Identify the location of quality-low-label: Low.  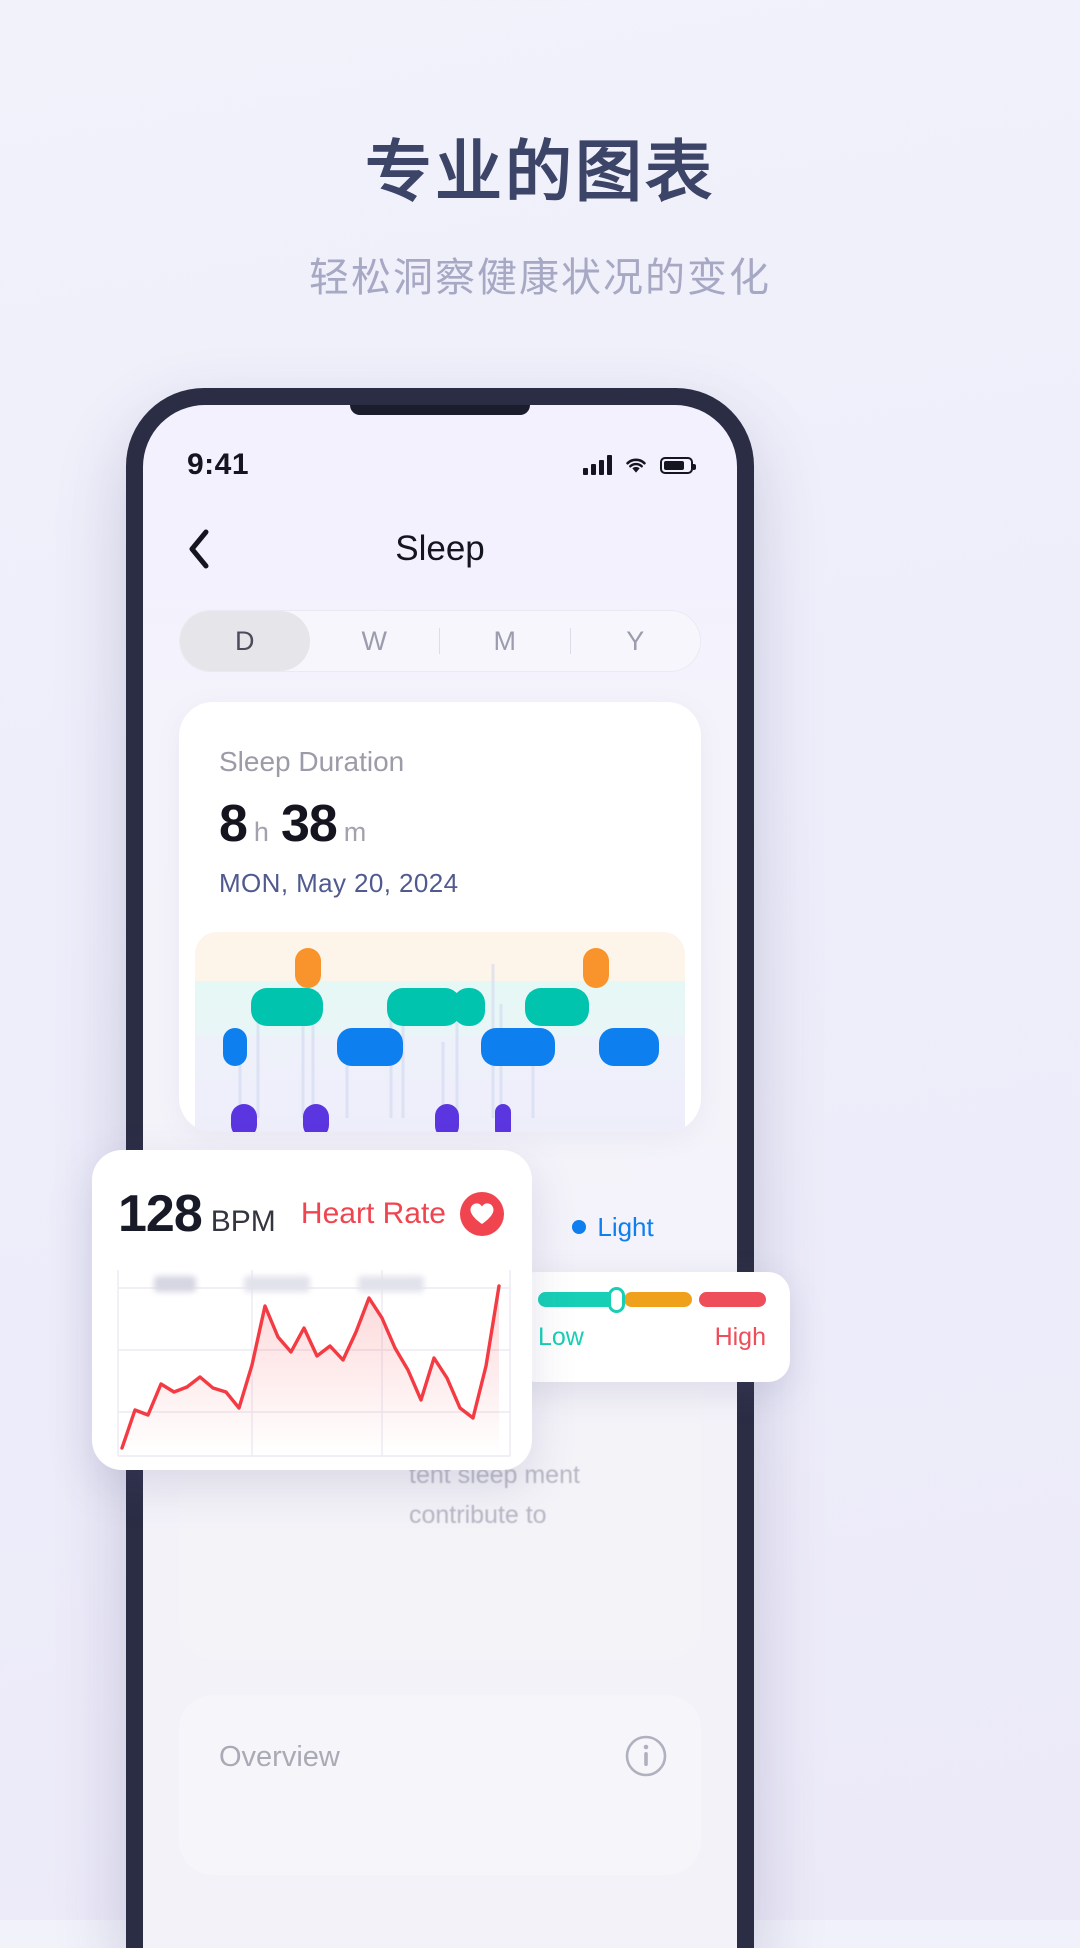
(561, 1337).